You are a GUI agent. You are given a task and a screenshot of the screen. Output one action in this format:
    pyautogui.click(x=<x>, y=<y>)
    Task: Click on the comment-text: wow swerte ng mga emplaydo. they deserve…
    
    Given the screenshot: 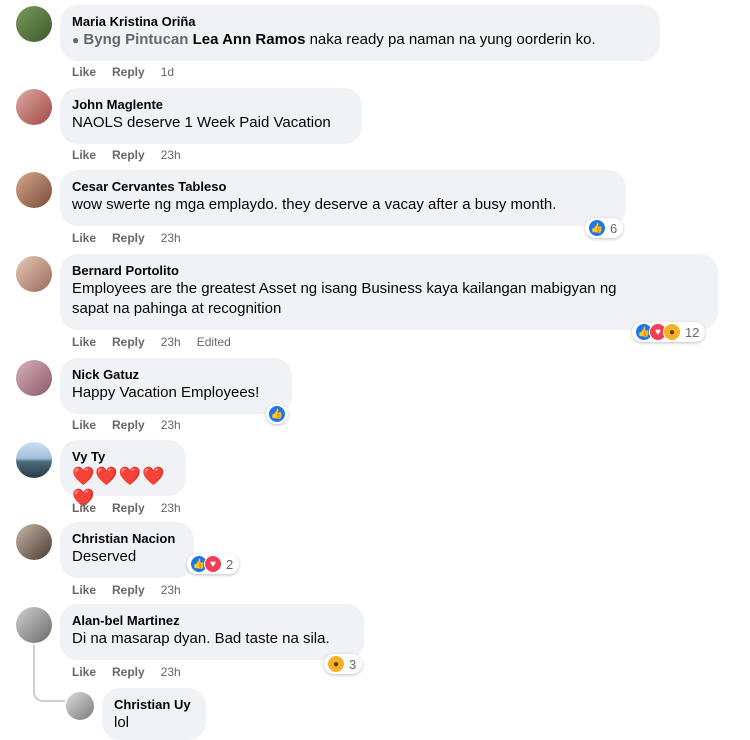 What is the action you would take?
    pyautogui.click(x=314, y=204)
    